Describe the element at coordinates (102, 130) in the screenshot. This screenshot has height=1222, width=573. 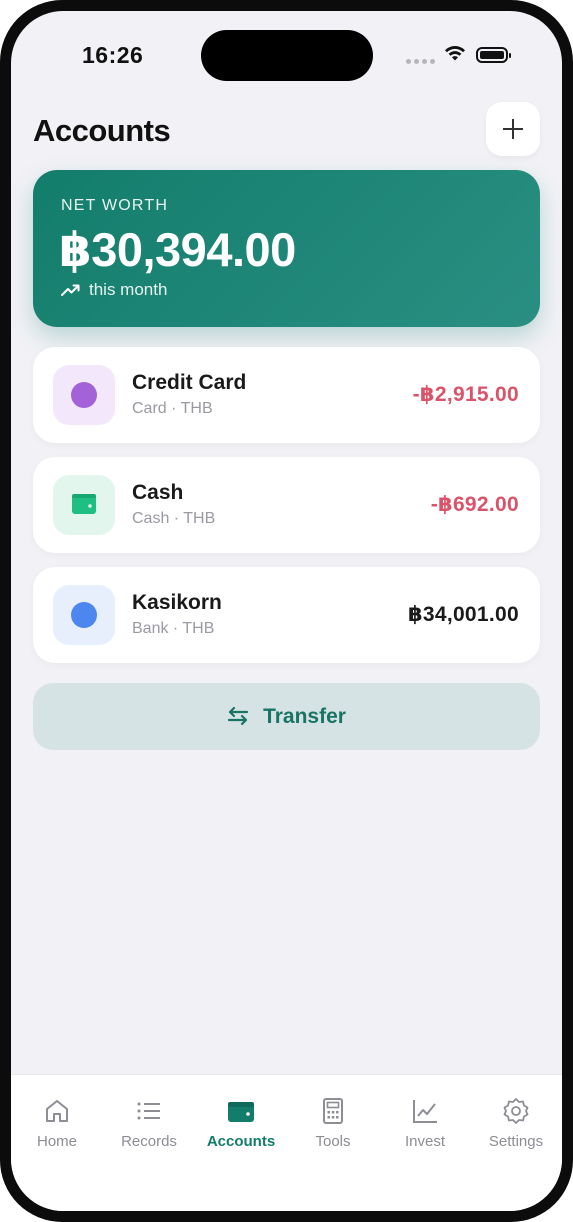
I see `page-title: Accounts` at that location.